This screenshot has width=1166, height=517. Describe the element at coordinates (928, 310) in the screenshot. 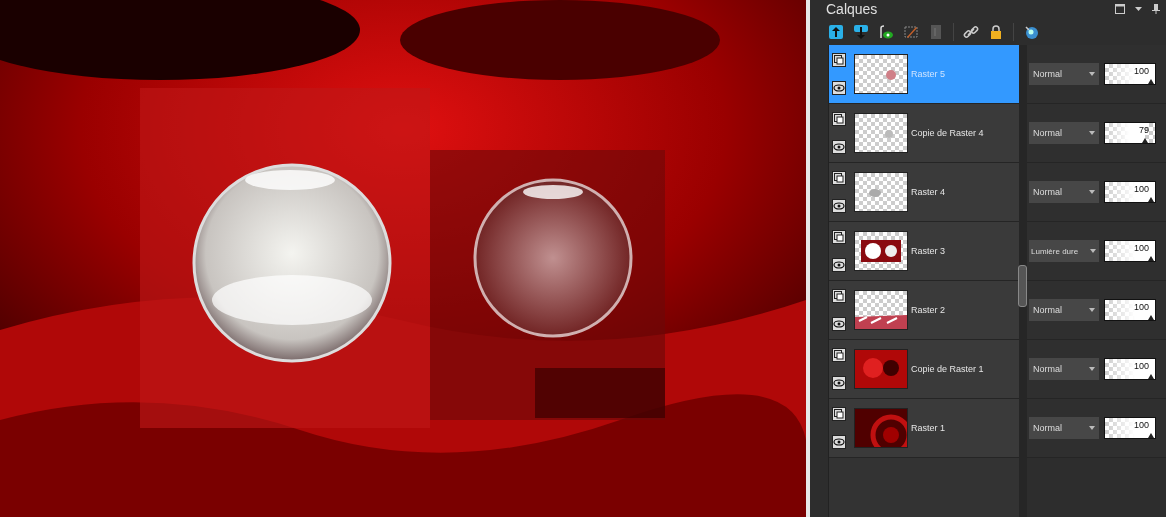

I see `layer-name: Raster 2` at that location.